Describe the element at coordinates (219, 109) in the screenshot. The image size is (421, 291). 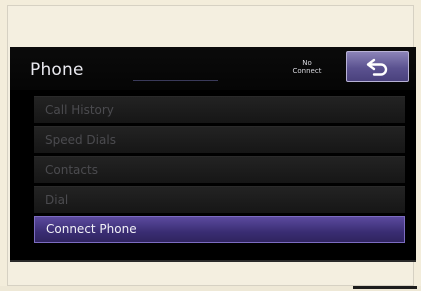
I see `menu-item-call-history: Call History` at that location.